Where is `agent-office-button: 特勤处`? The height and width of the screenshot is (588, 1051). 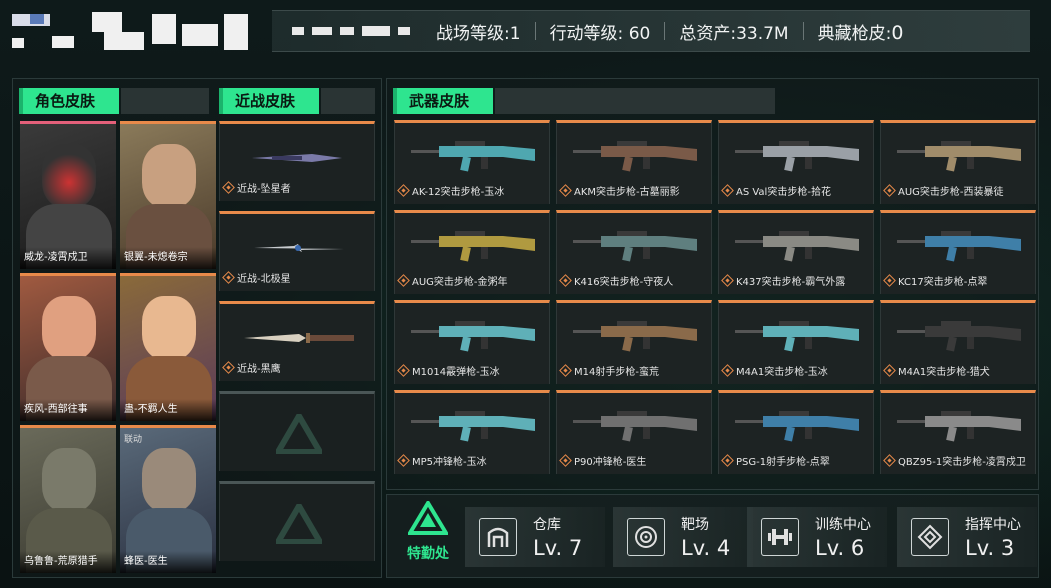 agent-office-button: 特勤处 is located at coordinates (428, 535).